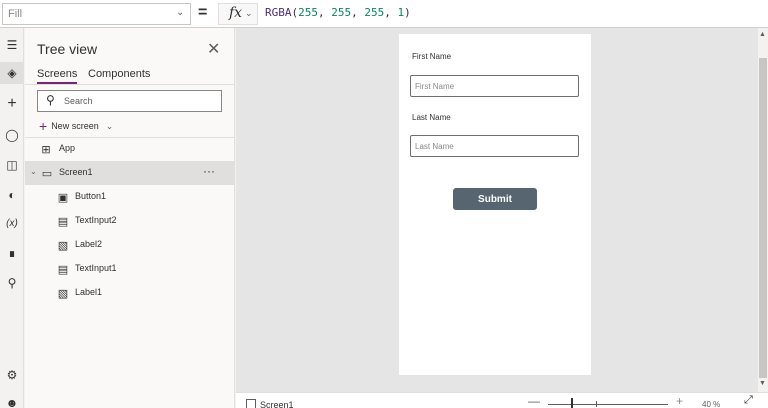 The height and width of the screenshot is (408, 768). Describe the element at coordinates (78, 101) in the screenshot. I see `search-placeholder: Search` at that location.